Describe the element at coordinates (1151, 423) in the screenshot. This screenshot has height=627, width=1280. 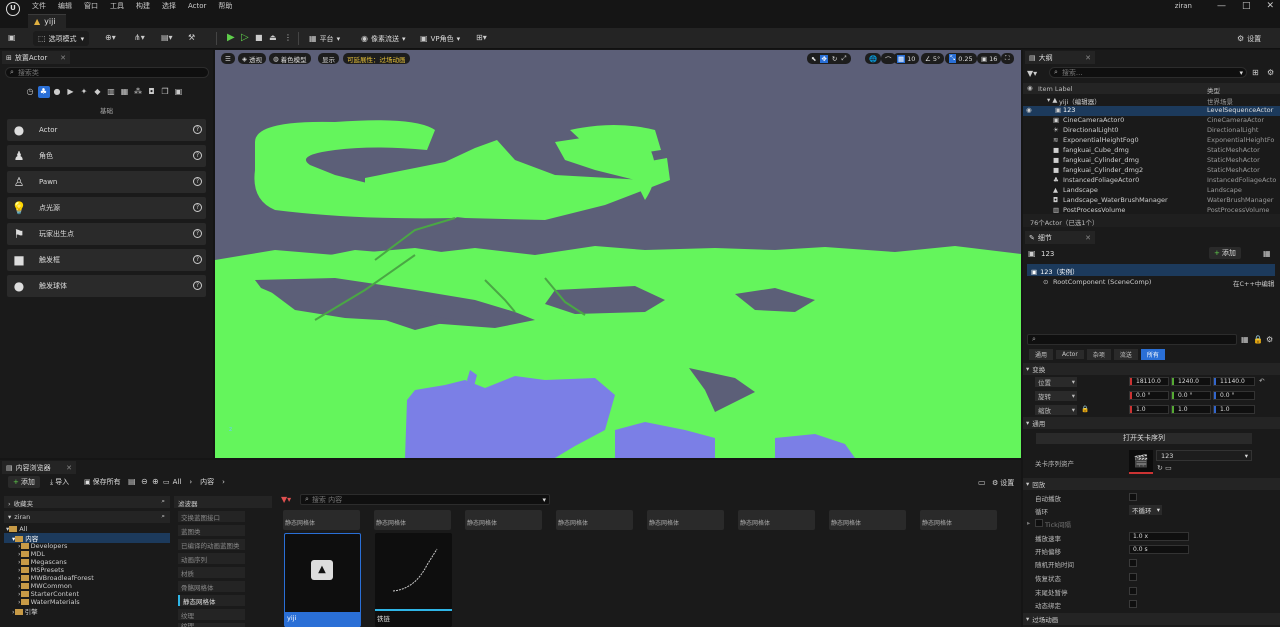
I see `general-section-header: ▾ 通用` at that location.